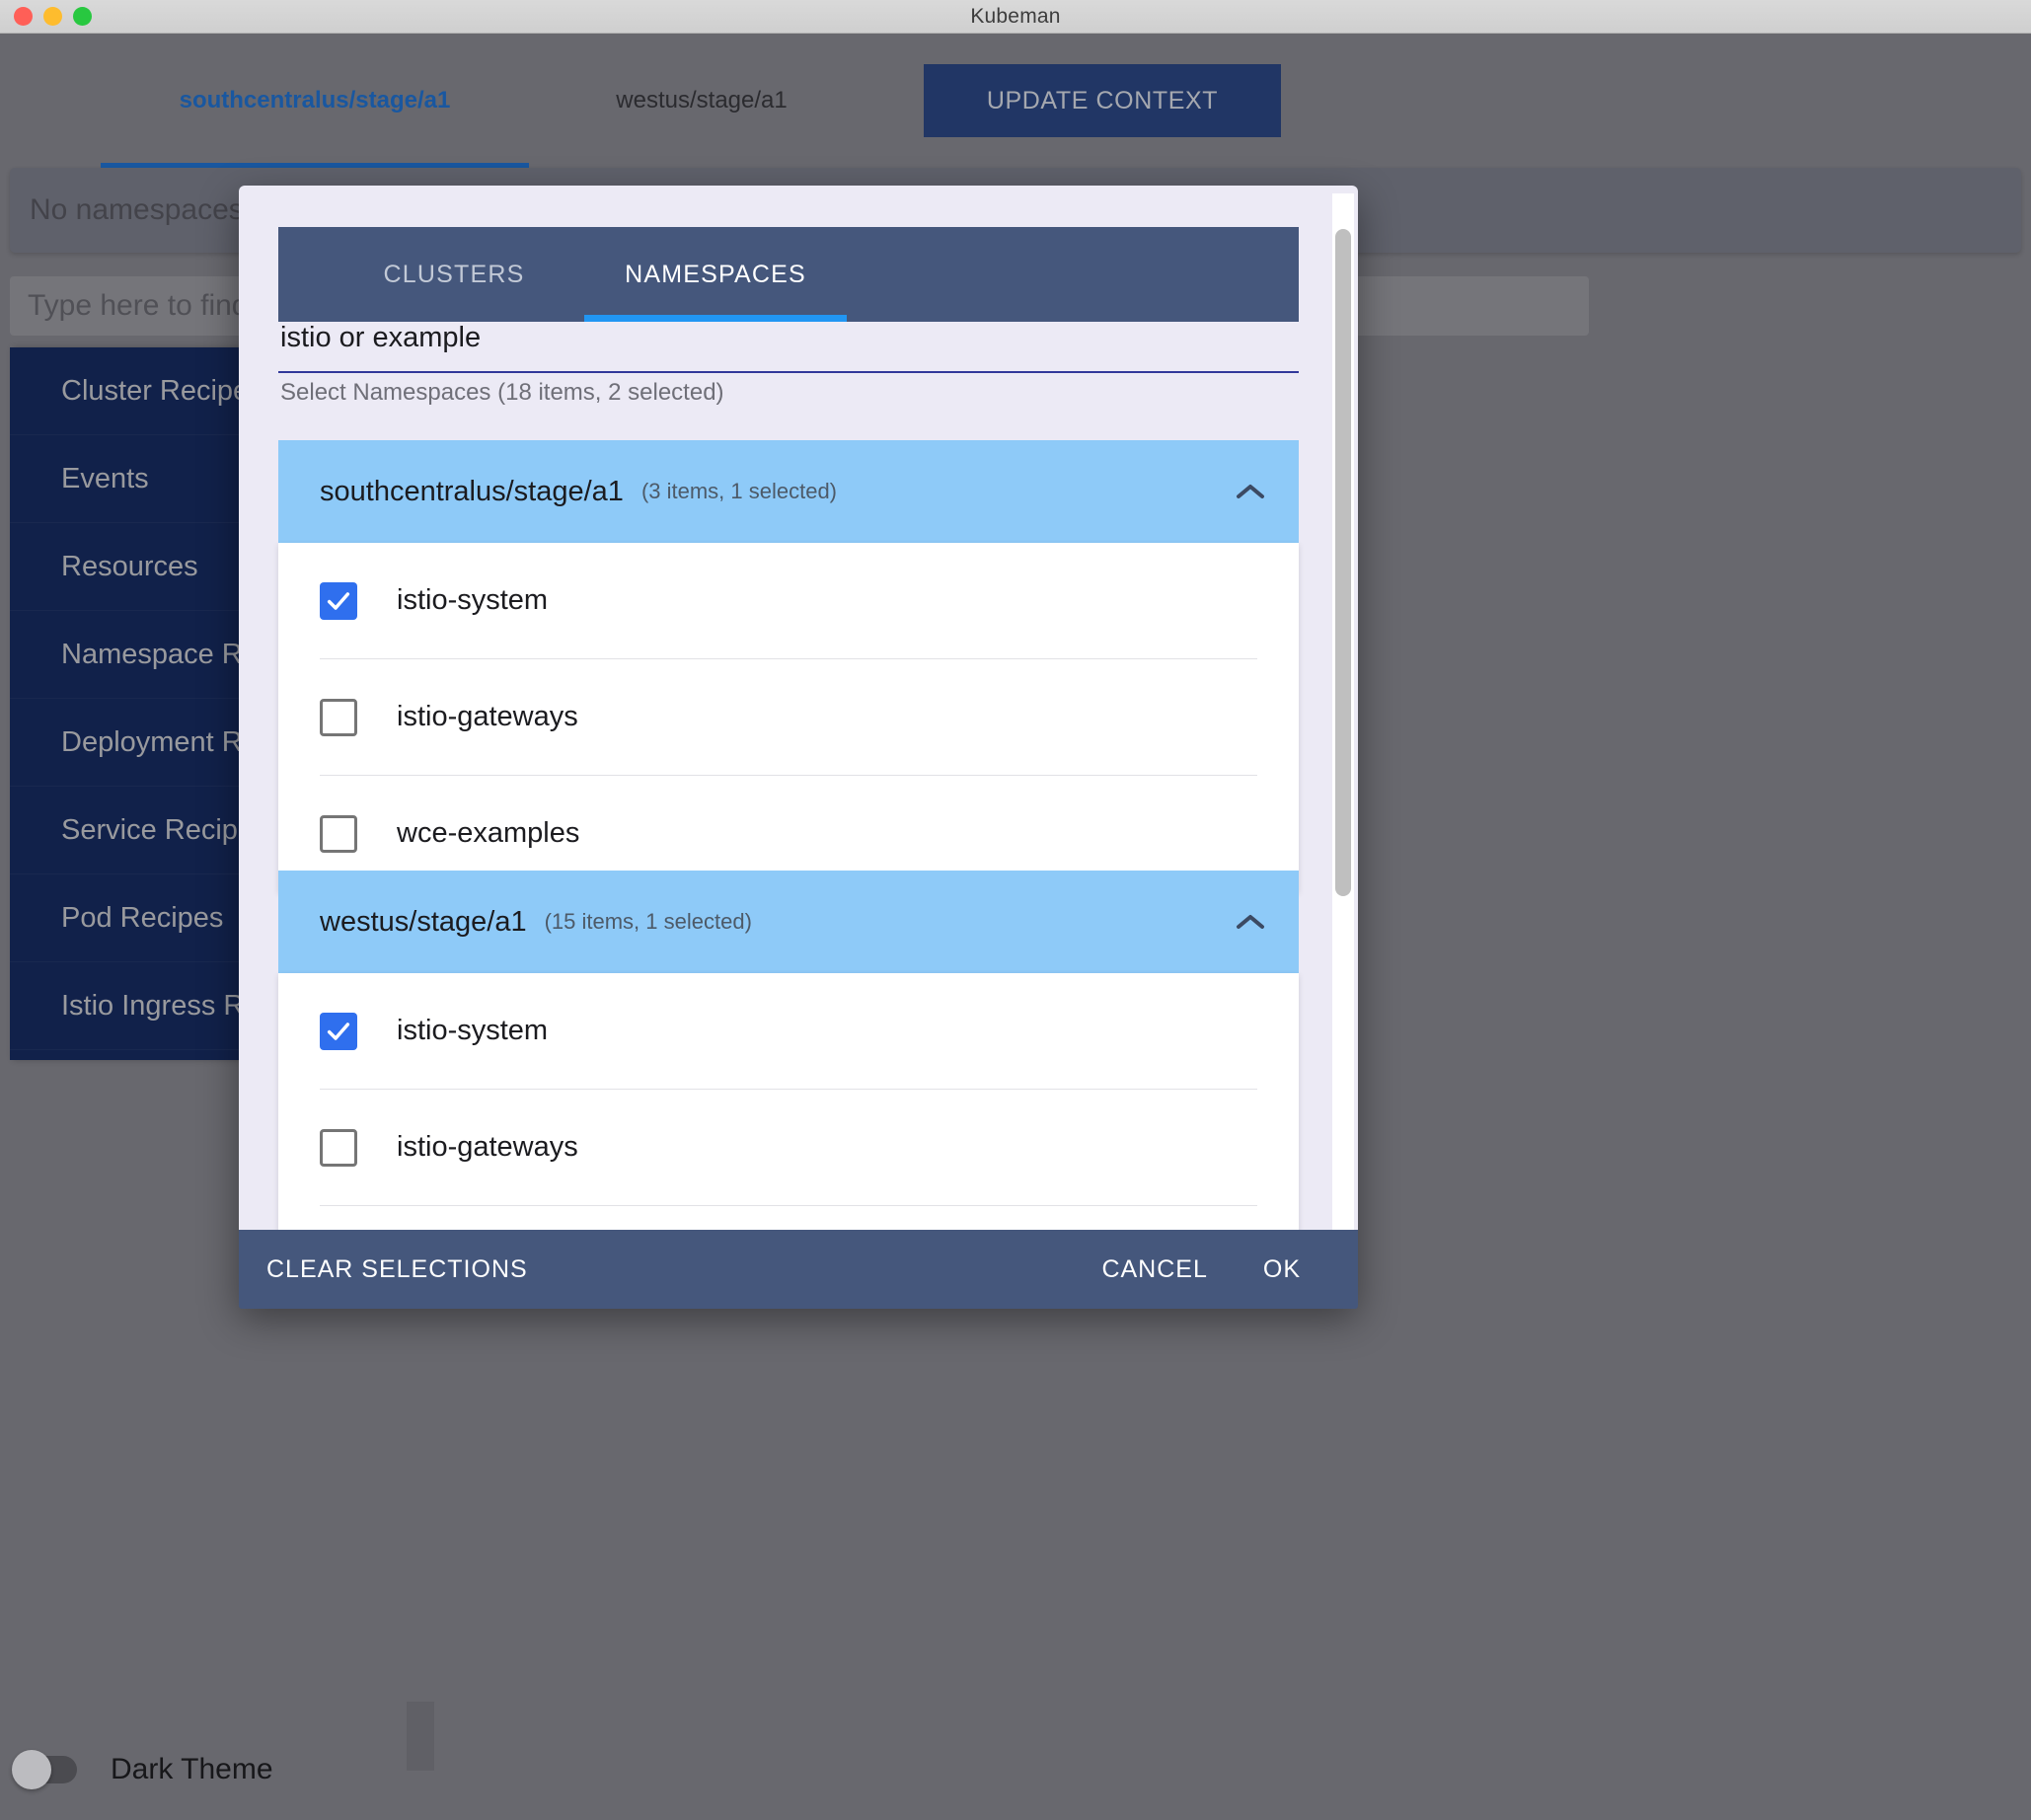 The width and height of the screenshot is (2031, 1820). Describe the element at coordinates (1282, 1269) in the screenshot. I see `ok-button: OK` at that location.